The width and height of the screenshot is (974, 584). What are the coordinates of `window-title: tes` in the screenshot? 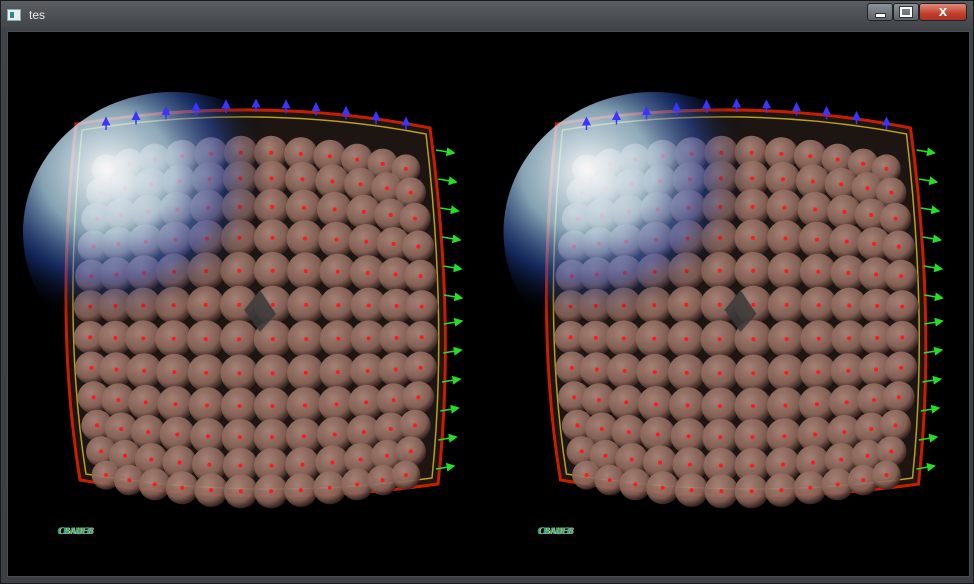 It's located at (37, 15).